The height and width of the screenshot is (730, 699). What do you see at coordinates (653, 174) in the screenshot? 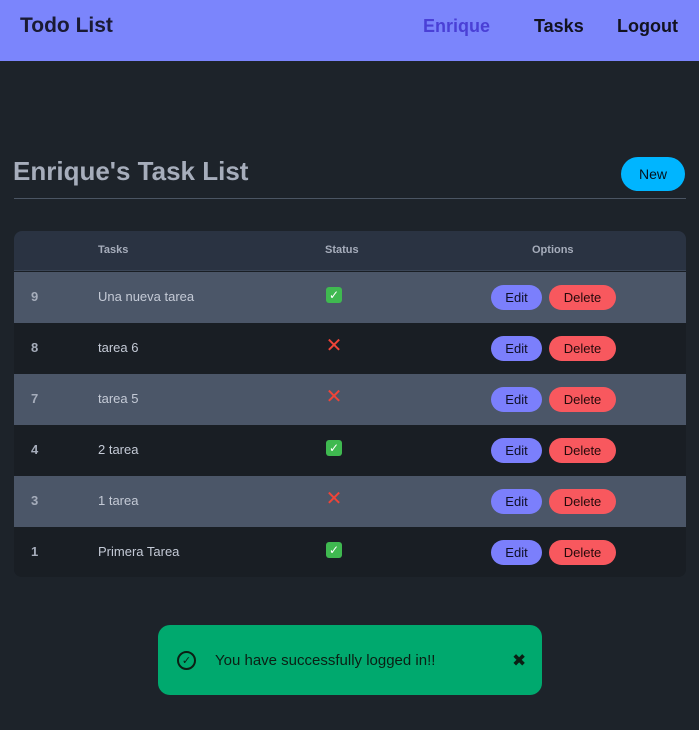
I see `new-task-button: New` at bounding box center [653, 174].